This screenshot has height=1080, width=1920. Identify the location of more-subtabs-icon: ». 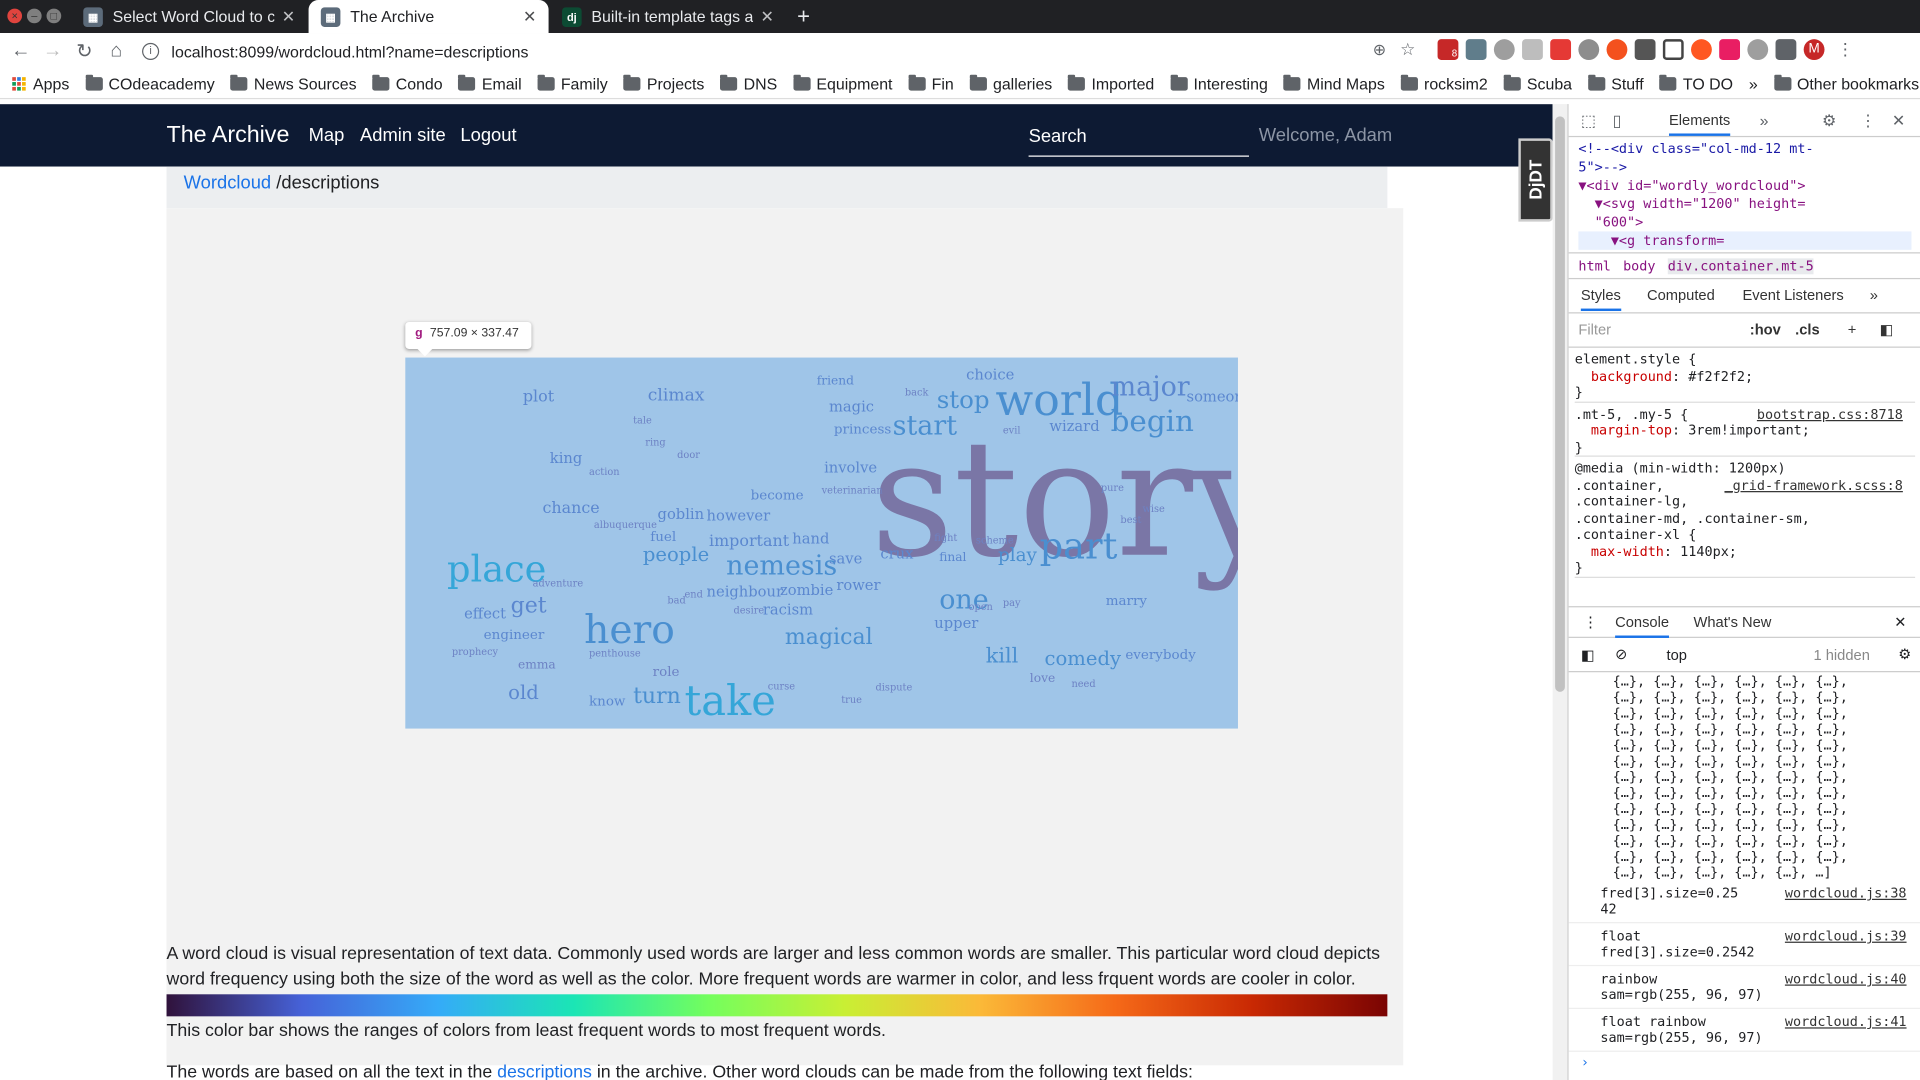
(1874, 295).